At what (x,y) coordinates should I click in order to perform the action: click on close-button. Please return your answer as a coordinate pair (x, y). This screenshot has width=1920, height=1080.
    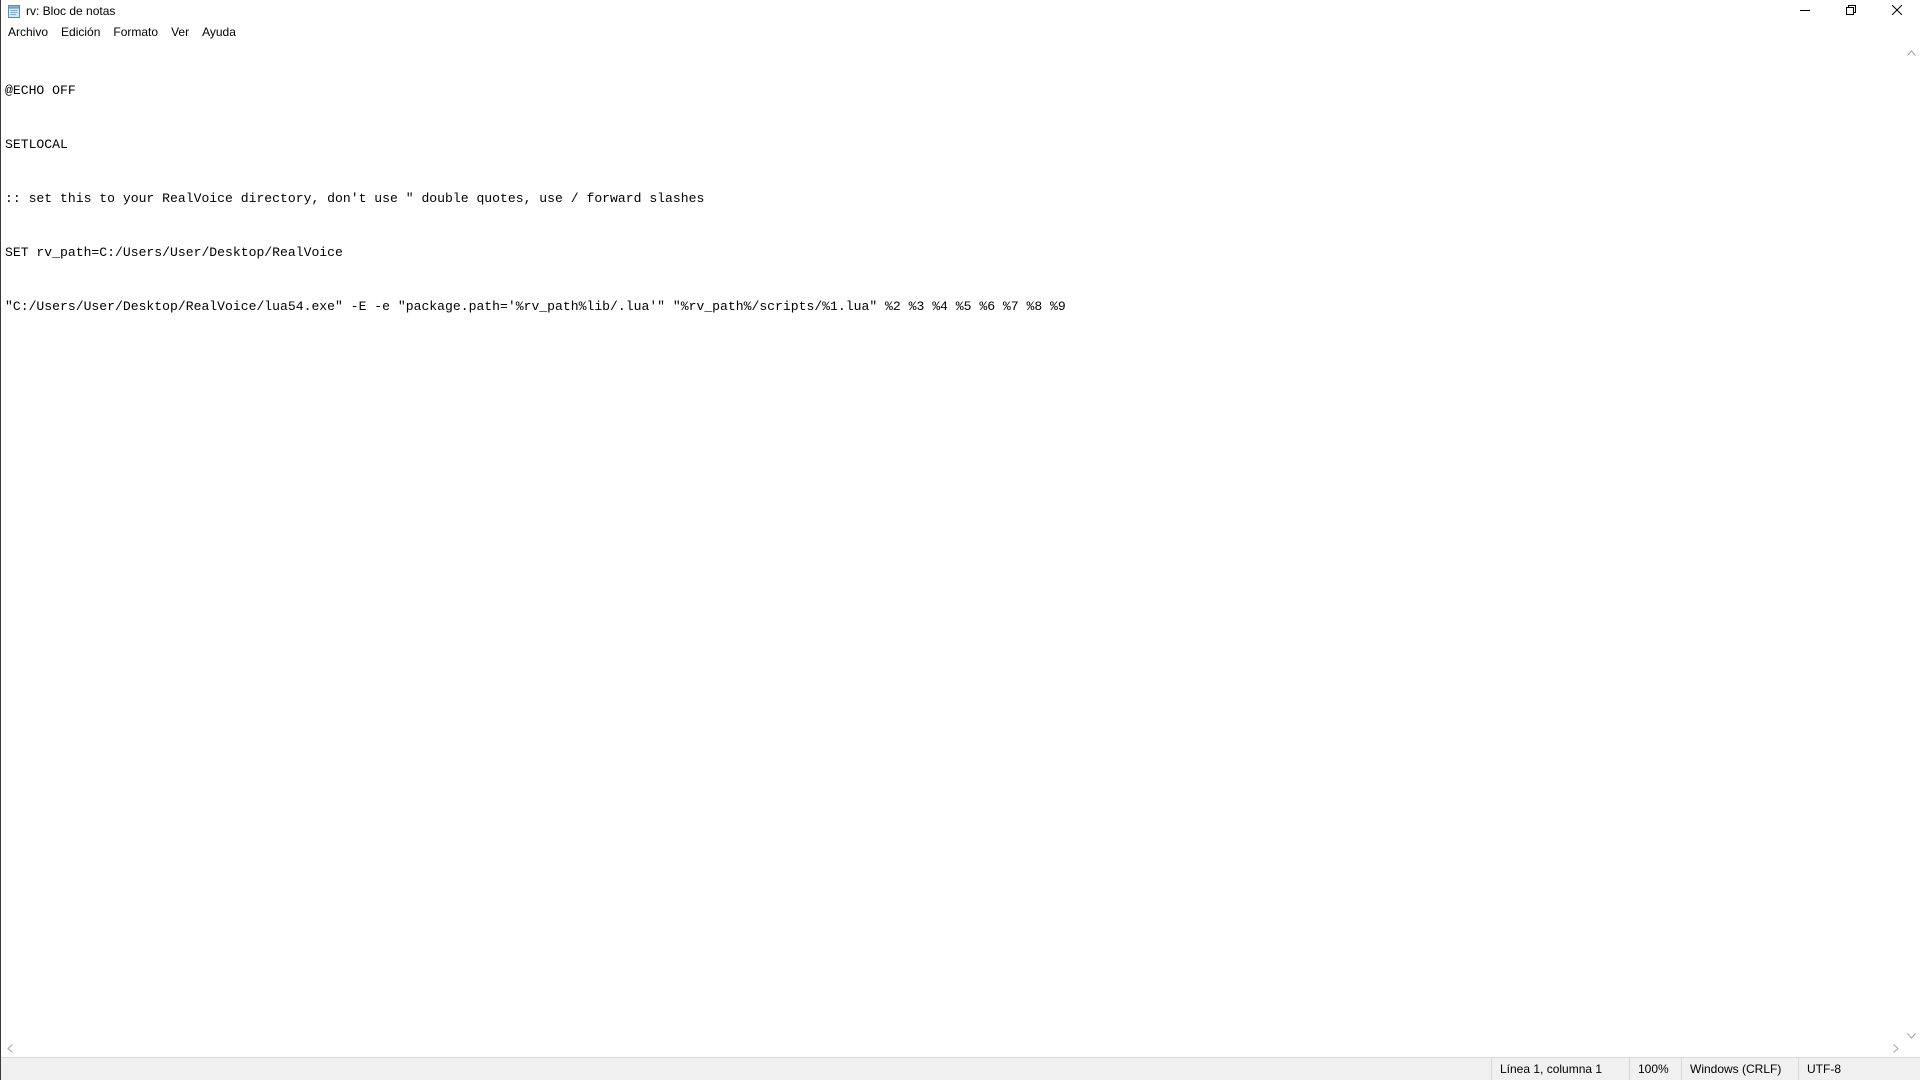
    Looking at the image, I should click on (1897, 10).